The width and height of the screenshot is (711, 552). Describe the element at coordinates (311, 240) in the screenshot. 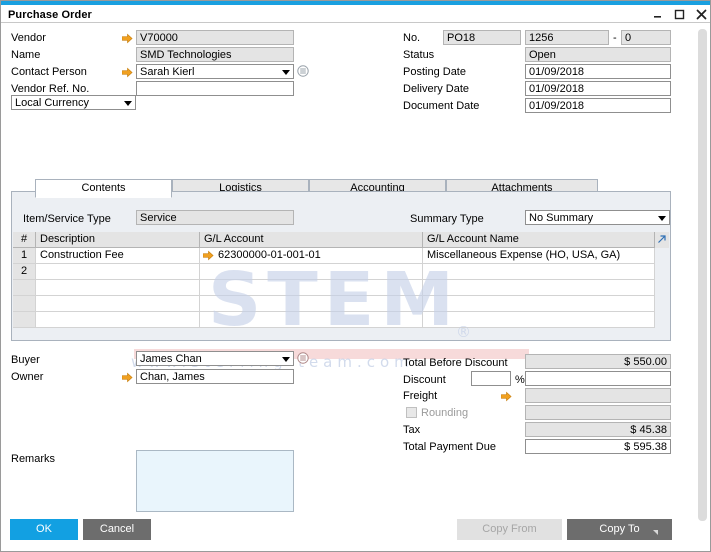

I see `grid-header-gl-account: G/L Account` at that location.